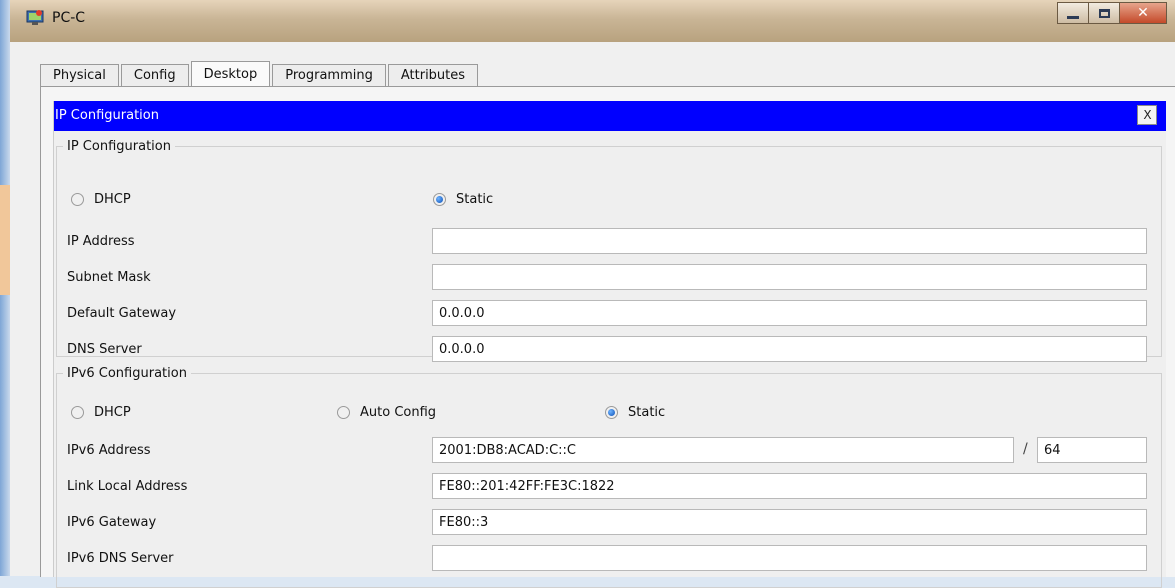 Image resolution: width=1175 pixels, height=588 pixels. Describe the element at coordinates (154, 75) in the screenshot. I see `tab-config: Config` at that location.